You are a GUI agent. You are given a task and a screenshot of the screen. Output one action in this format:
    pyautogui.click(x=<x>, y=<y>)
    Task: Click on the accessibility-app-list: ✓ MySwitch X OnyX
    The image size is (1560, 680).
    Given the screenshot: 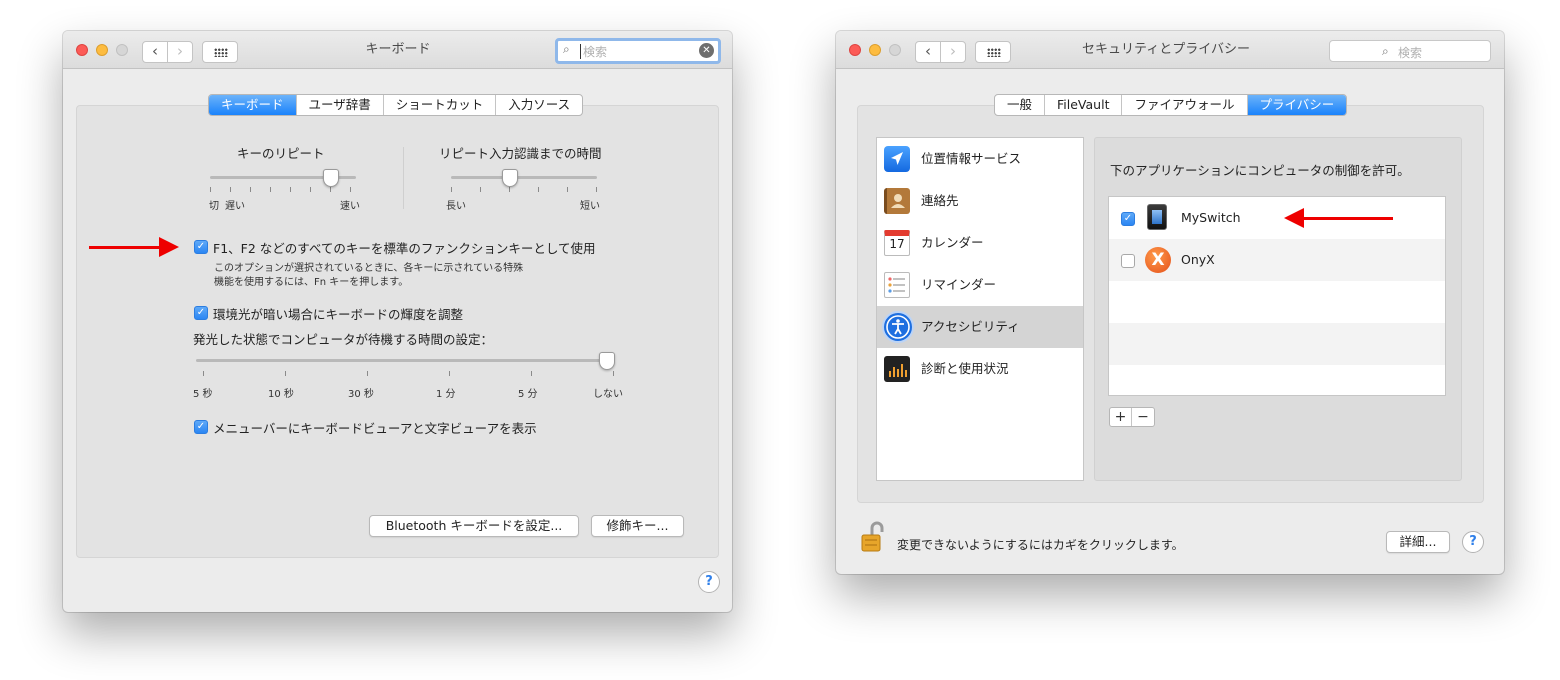 What is the action you would take?
    pyautogui.click(x=1277, y=296)
    